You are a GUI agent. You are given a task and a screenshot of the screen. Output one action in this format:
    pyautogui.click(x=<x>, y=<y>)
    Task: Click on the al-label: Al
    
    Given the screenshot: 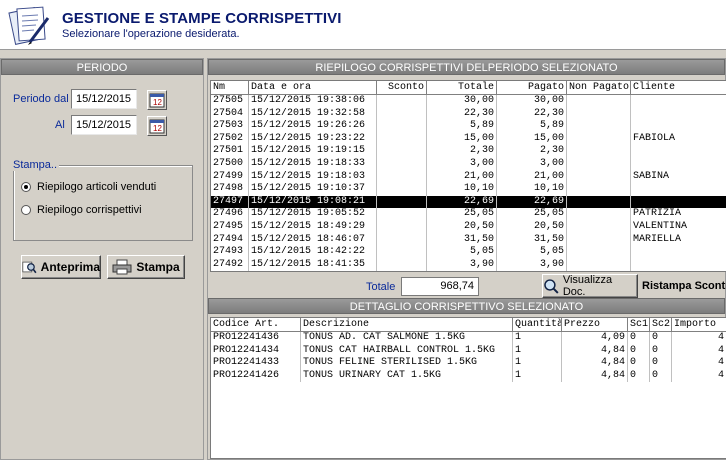 What is the action you would take?
    pyautogui.click(x=60, y=125)
    